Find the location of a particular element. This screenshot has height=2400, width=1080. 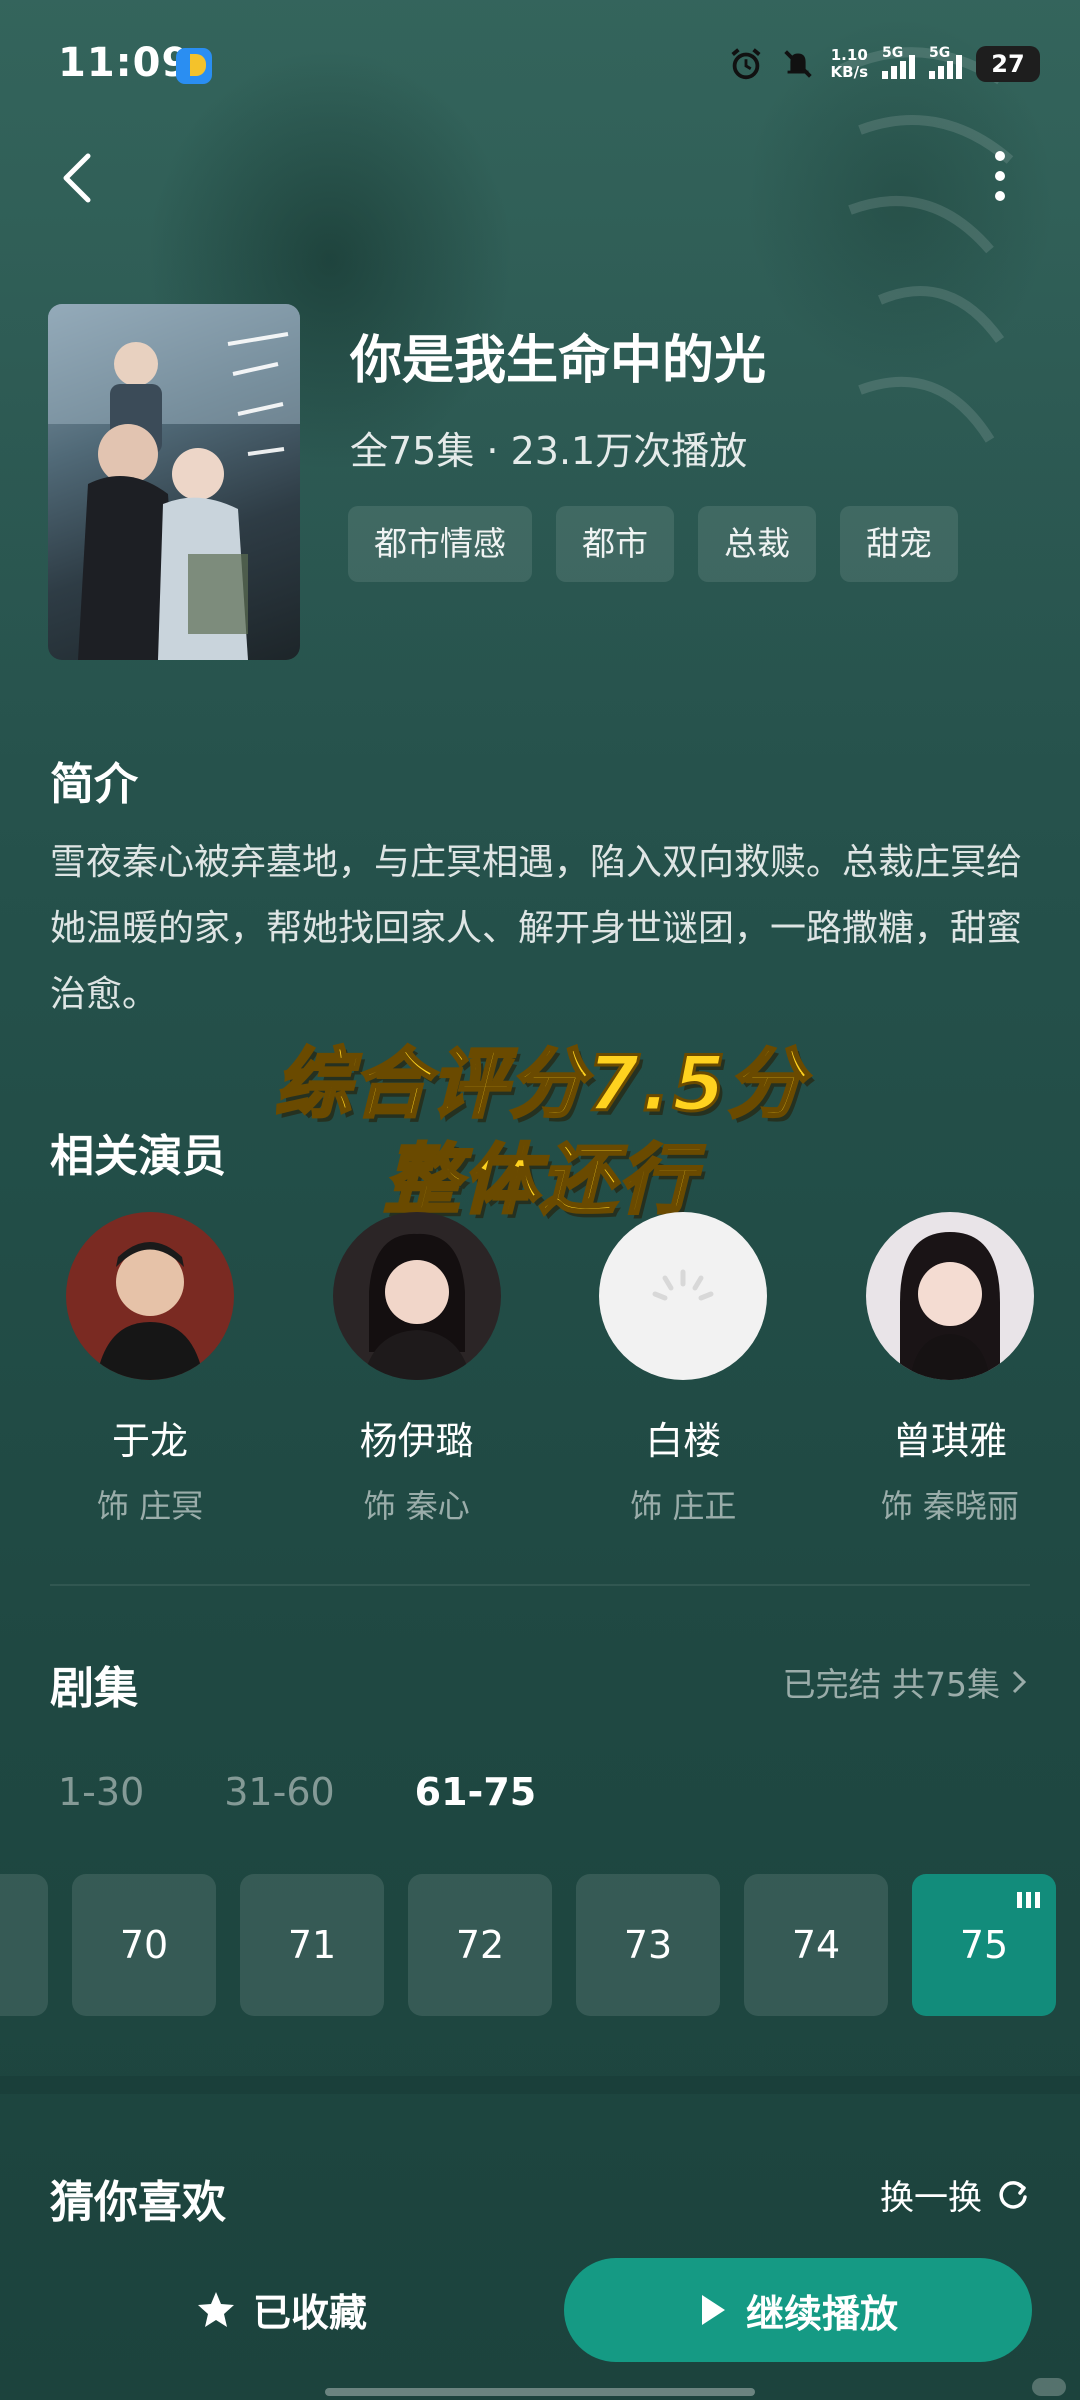

play-icon is located at coordinates (713, 2310).